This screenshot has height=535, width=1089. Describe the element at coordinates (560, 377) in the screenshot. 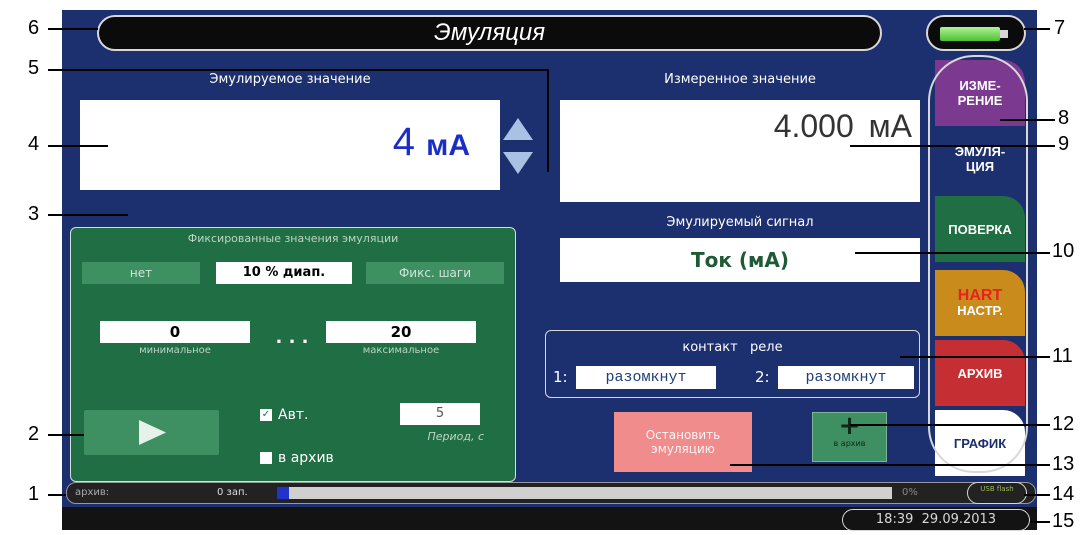

I see `relay1-label: 1:` at that location.